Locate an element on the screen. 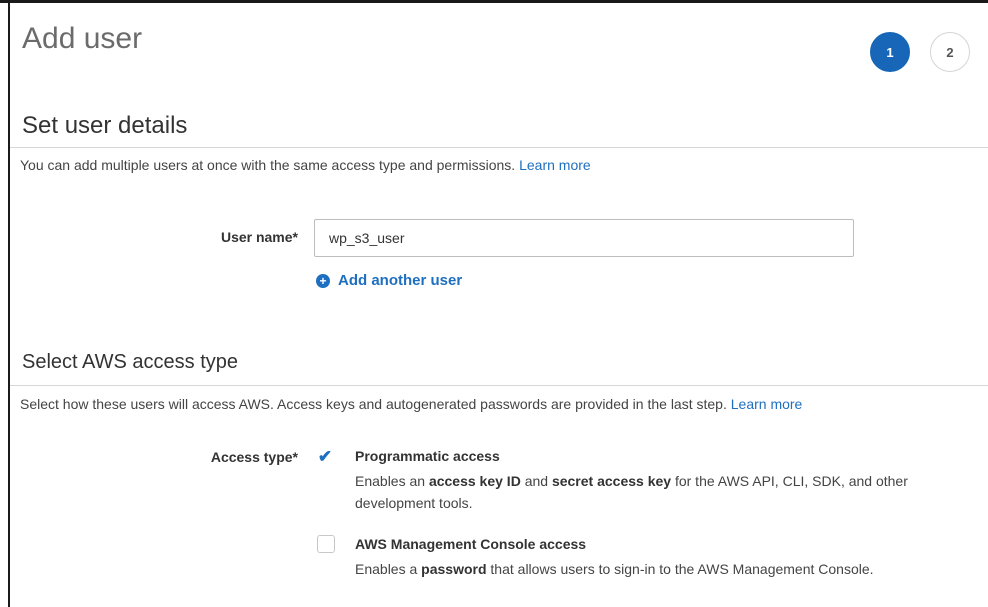 The width and height of the screenshot is (988, 607). add-another-user-link: + Add another user is located at coordinates (389, 280).